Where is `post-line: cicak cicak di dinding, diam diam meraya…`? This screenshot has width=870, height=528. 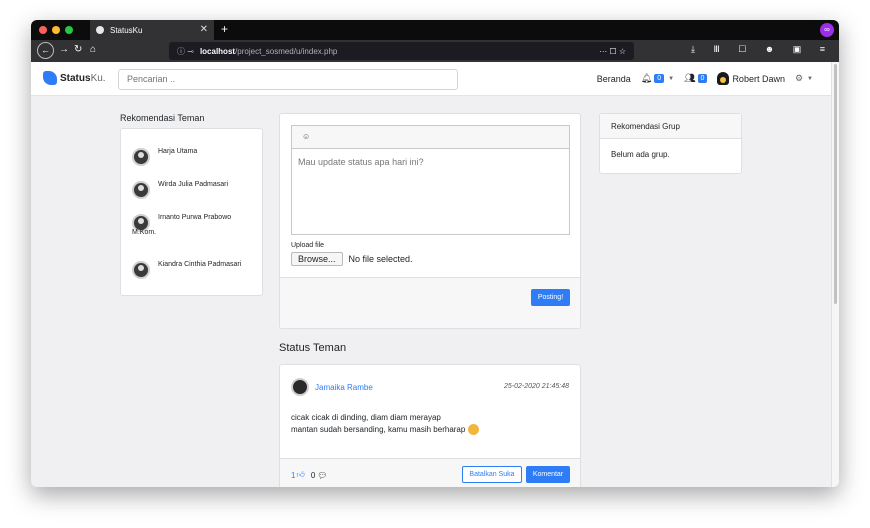 post-line: cicak cicak di dinding, diam diam meraya… is located at coordinates (366, 417).